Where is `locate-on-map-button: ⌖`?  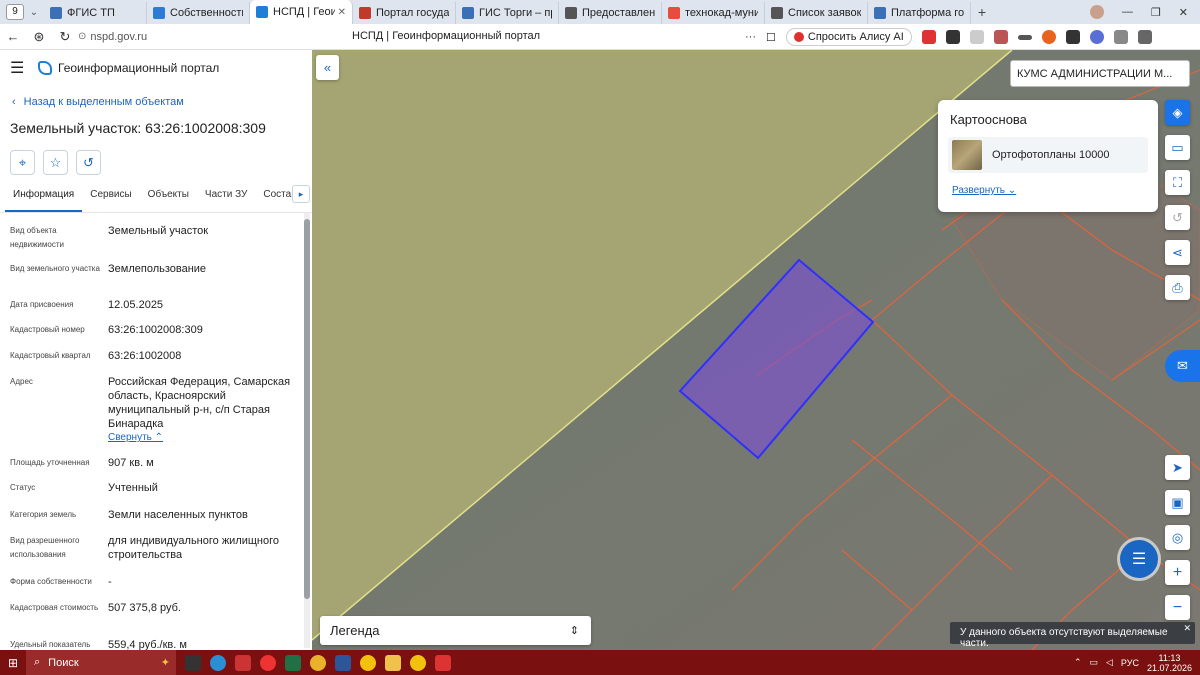 locate-on-map-button: ⌖ is located at coordinates (22, 162).